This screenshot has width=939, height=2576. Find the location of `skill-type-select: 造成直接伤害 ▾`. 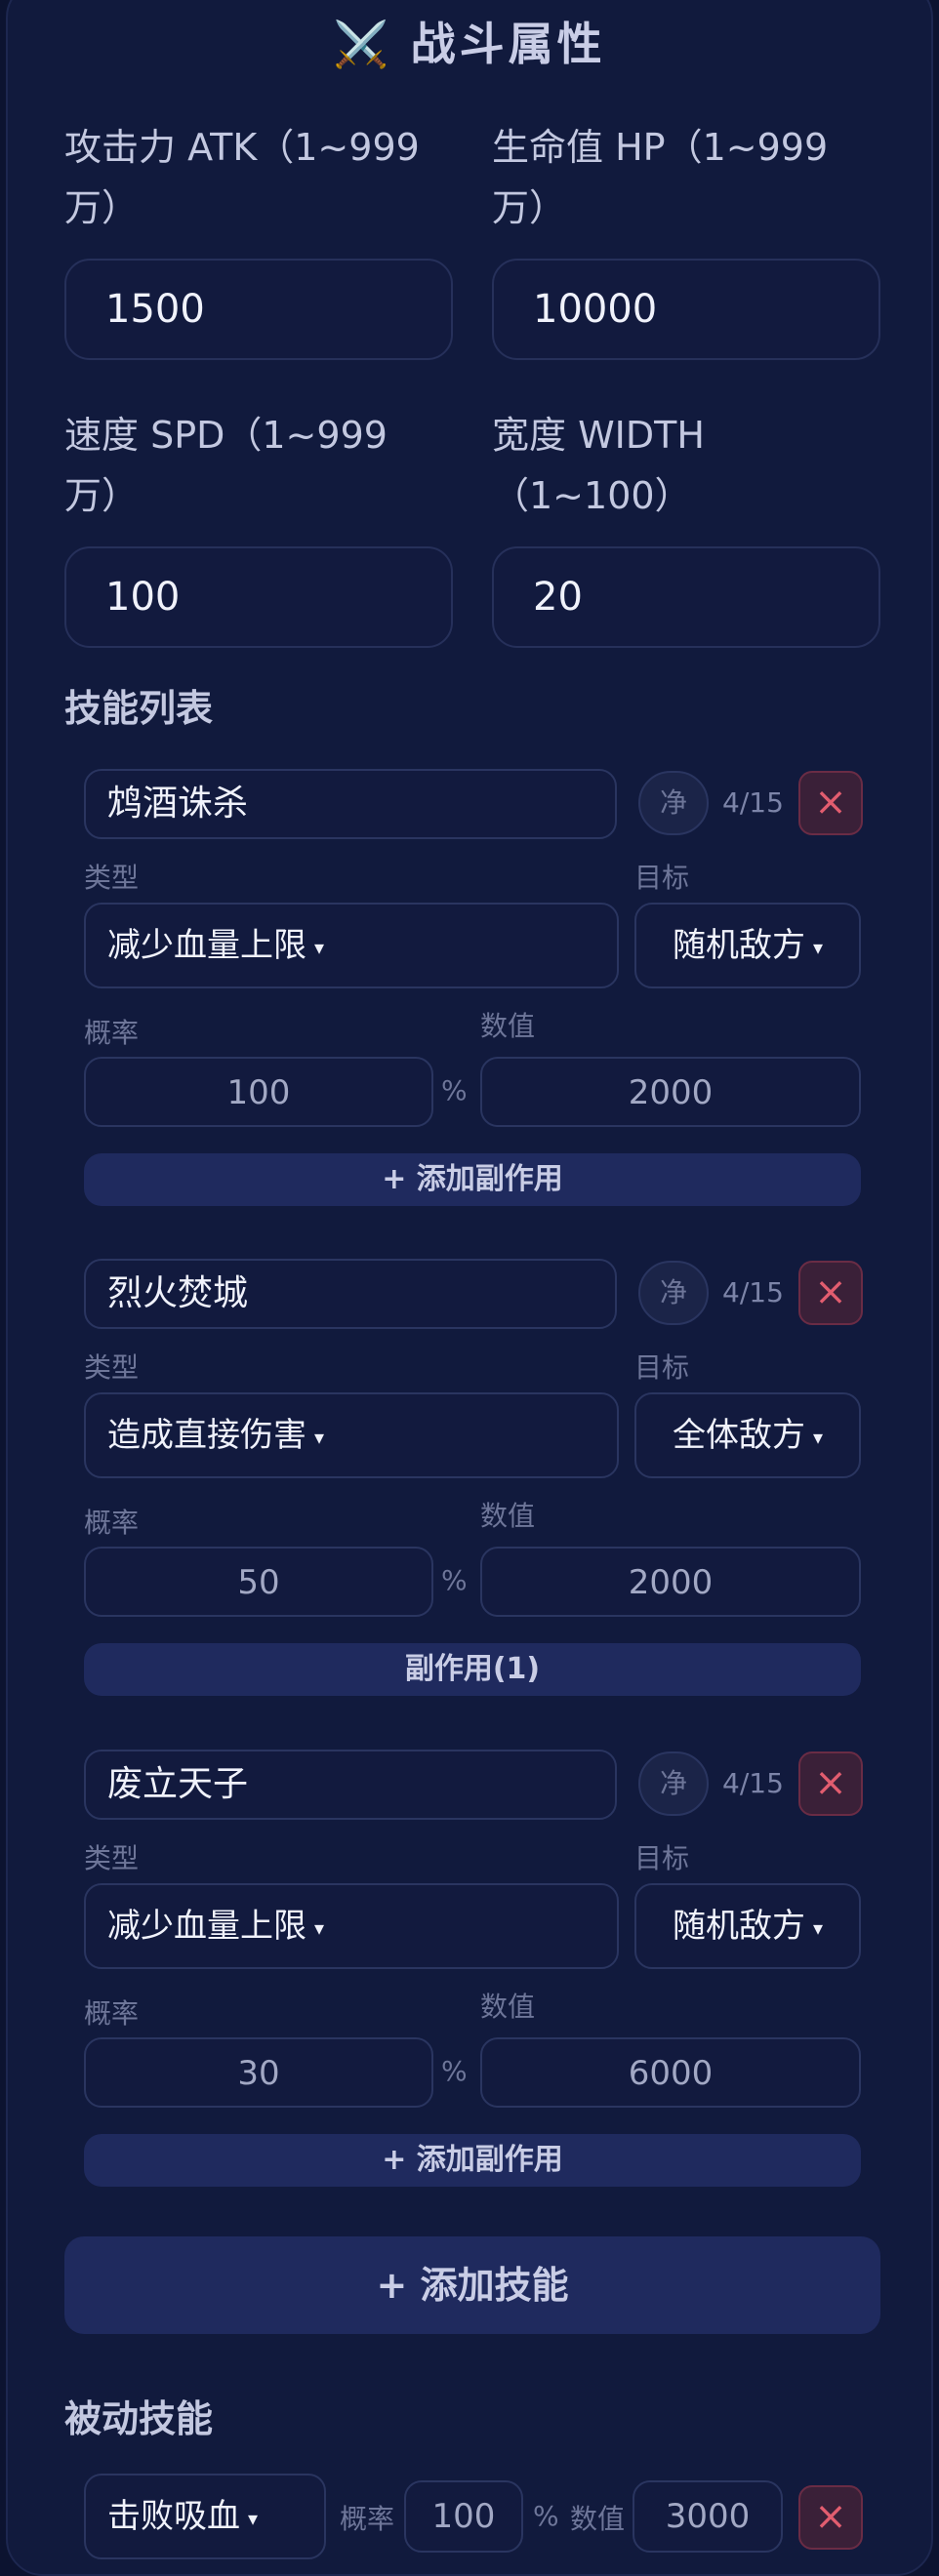

skill-type-select: 造成直接伤害 ▾ is located at coordinates (351, 1435).